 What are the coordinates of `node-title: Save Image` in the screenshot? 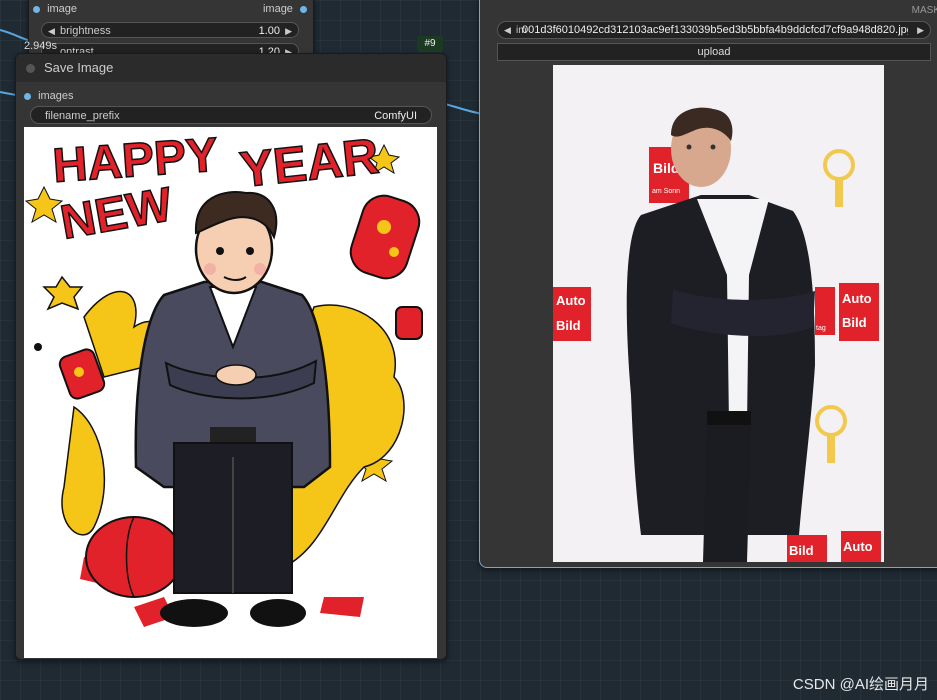 It's located at (79, 67).